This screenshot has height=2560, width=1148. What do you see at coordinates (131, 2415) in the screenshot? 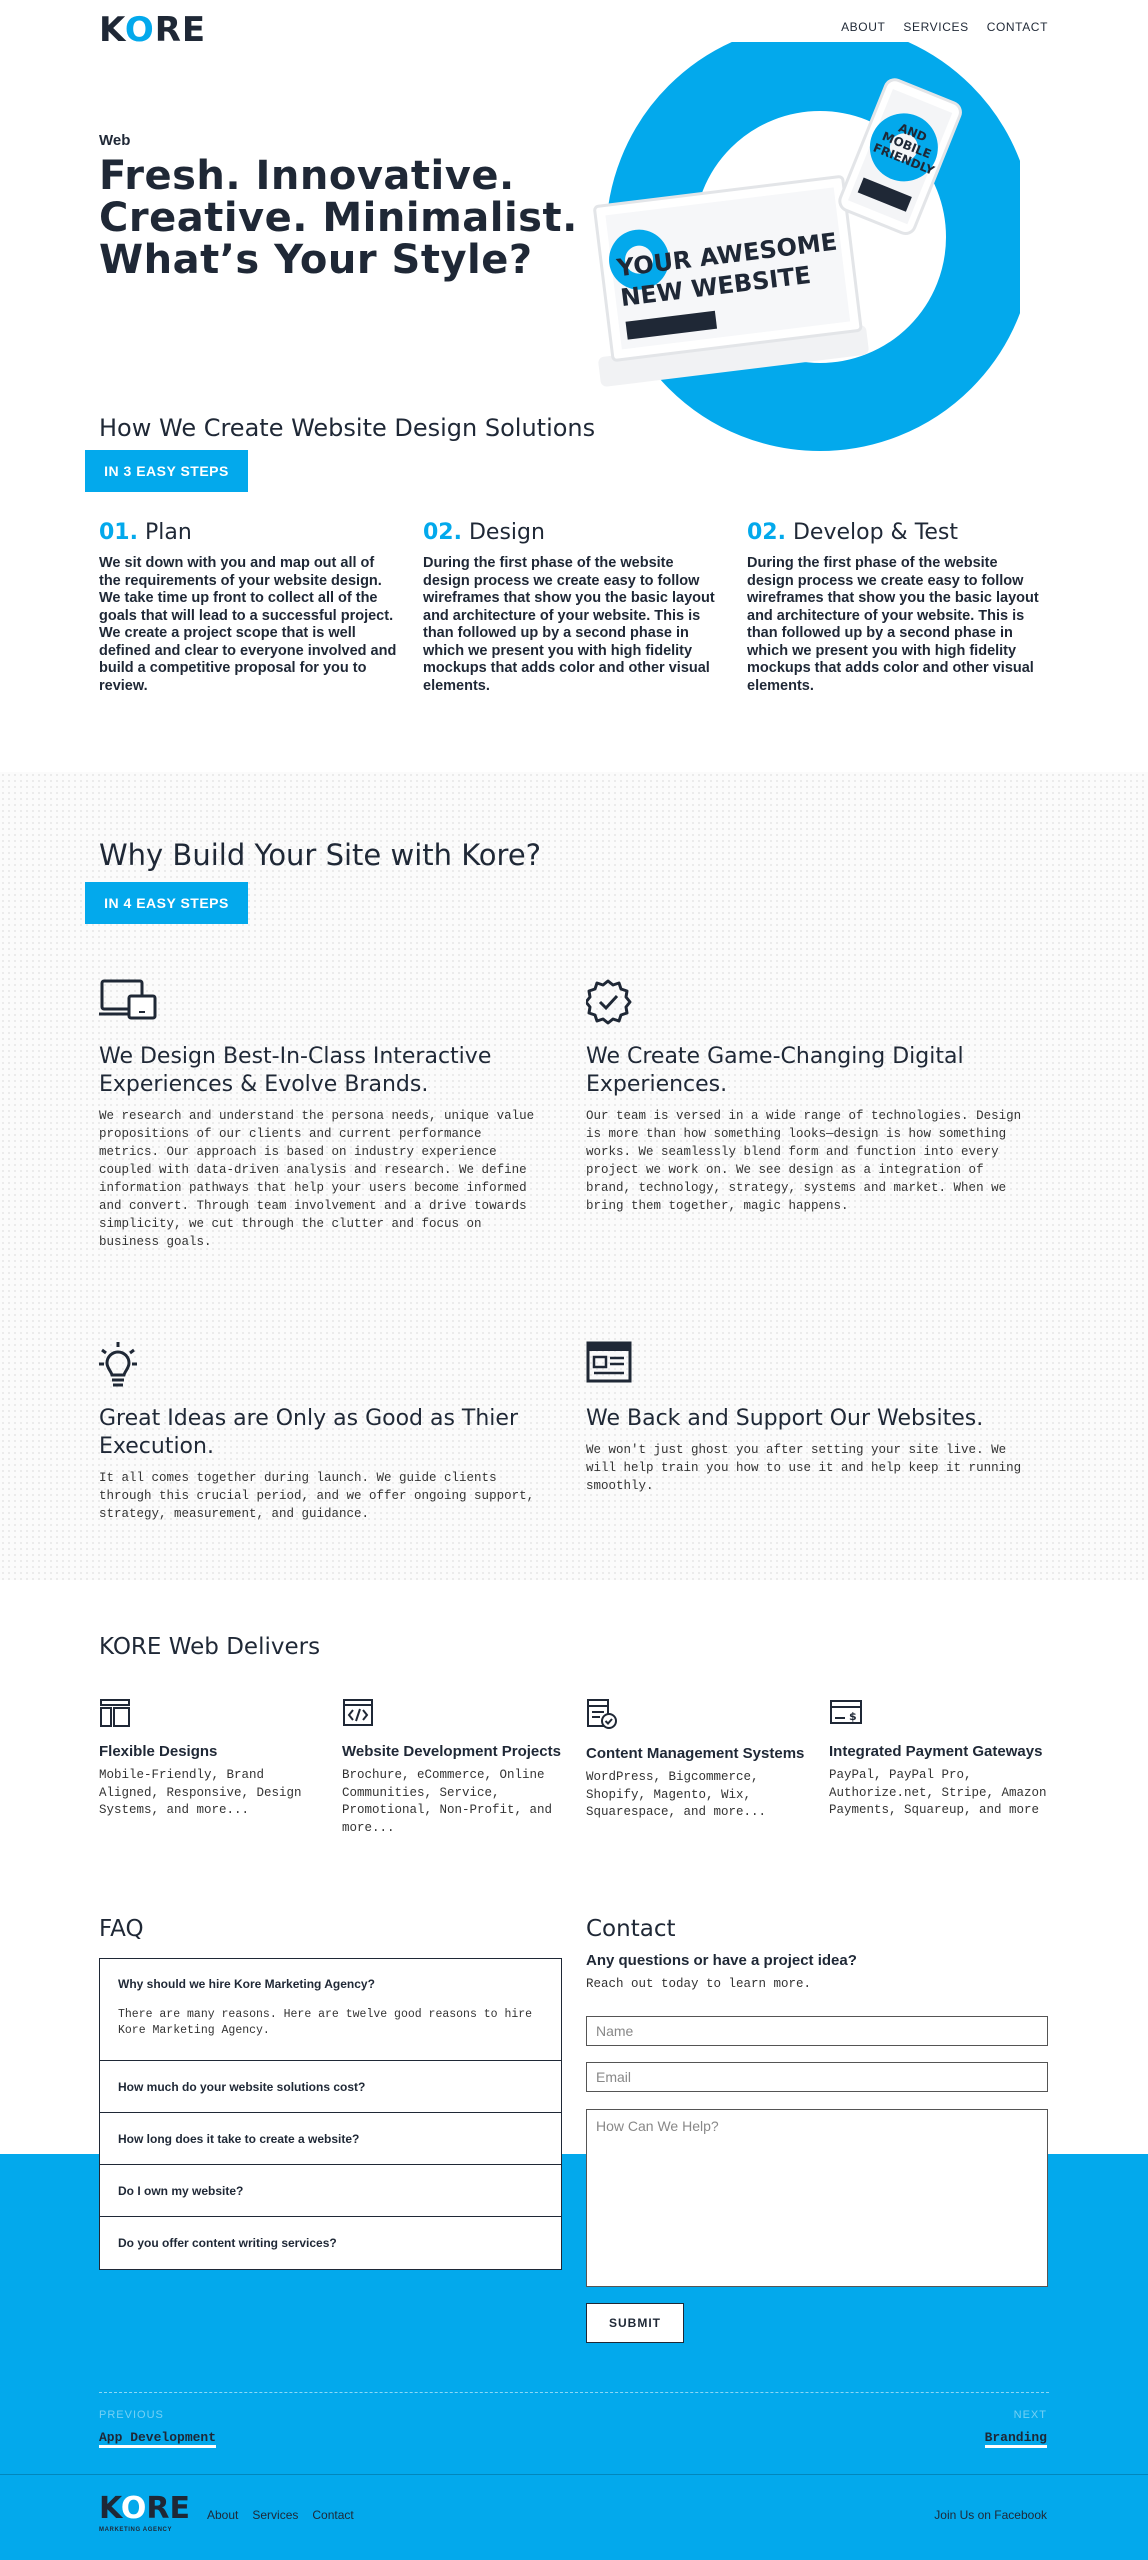
I see `prev-label: PREVIOUS` at bounding box center [131, 2415].